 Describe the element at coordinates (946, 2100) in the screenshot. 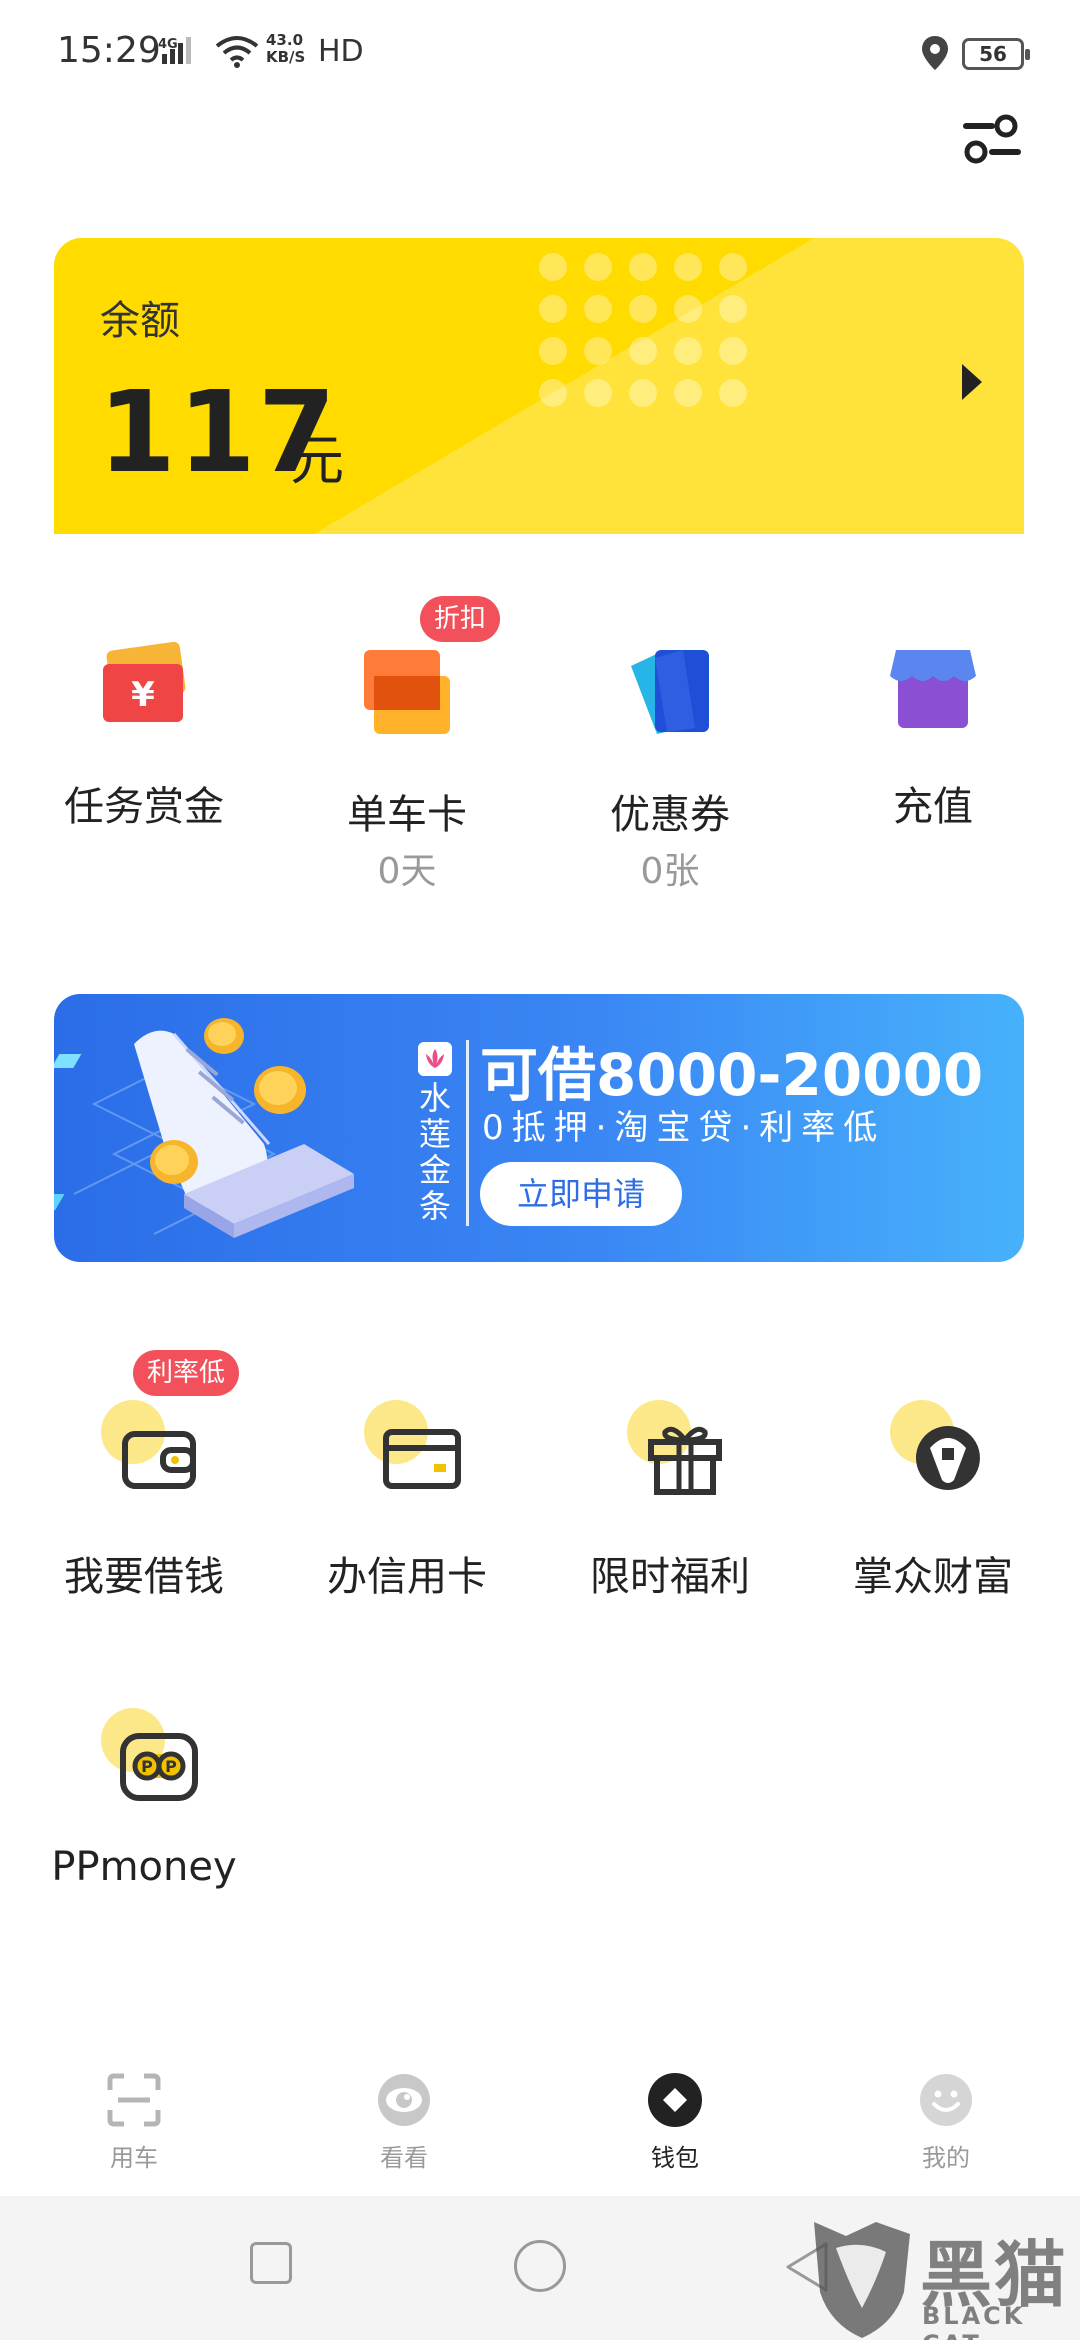

I see `smiley-icon` at that location.